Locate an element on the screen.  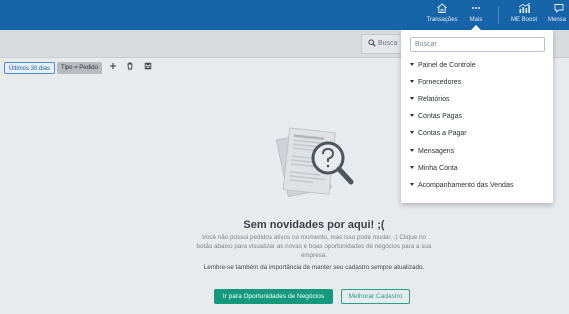
menu-item-contas-pagas: Contas Pagas is located at coordinates (436, 116).